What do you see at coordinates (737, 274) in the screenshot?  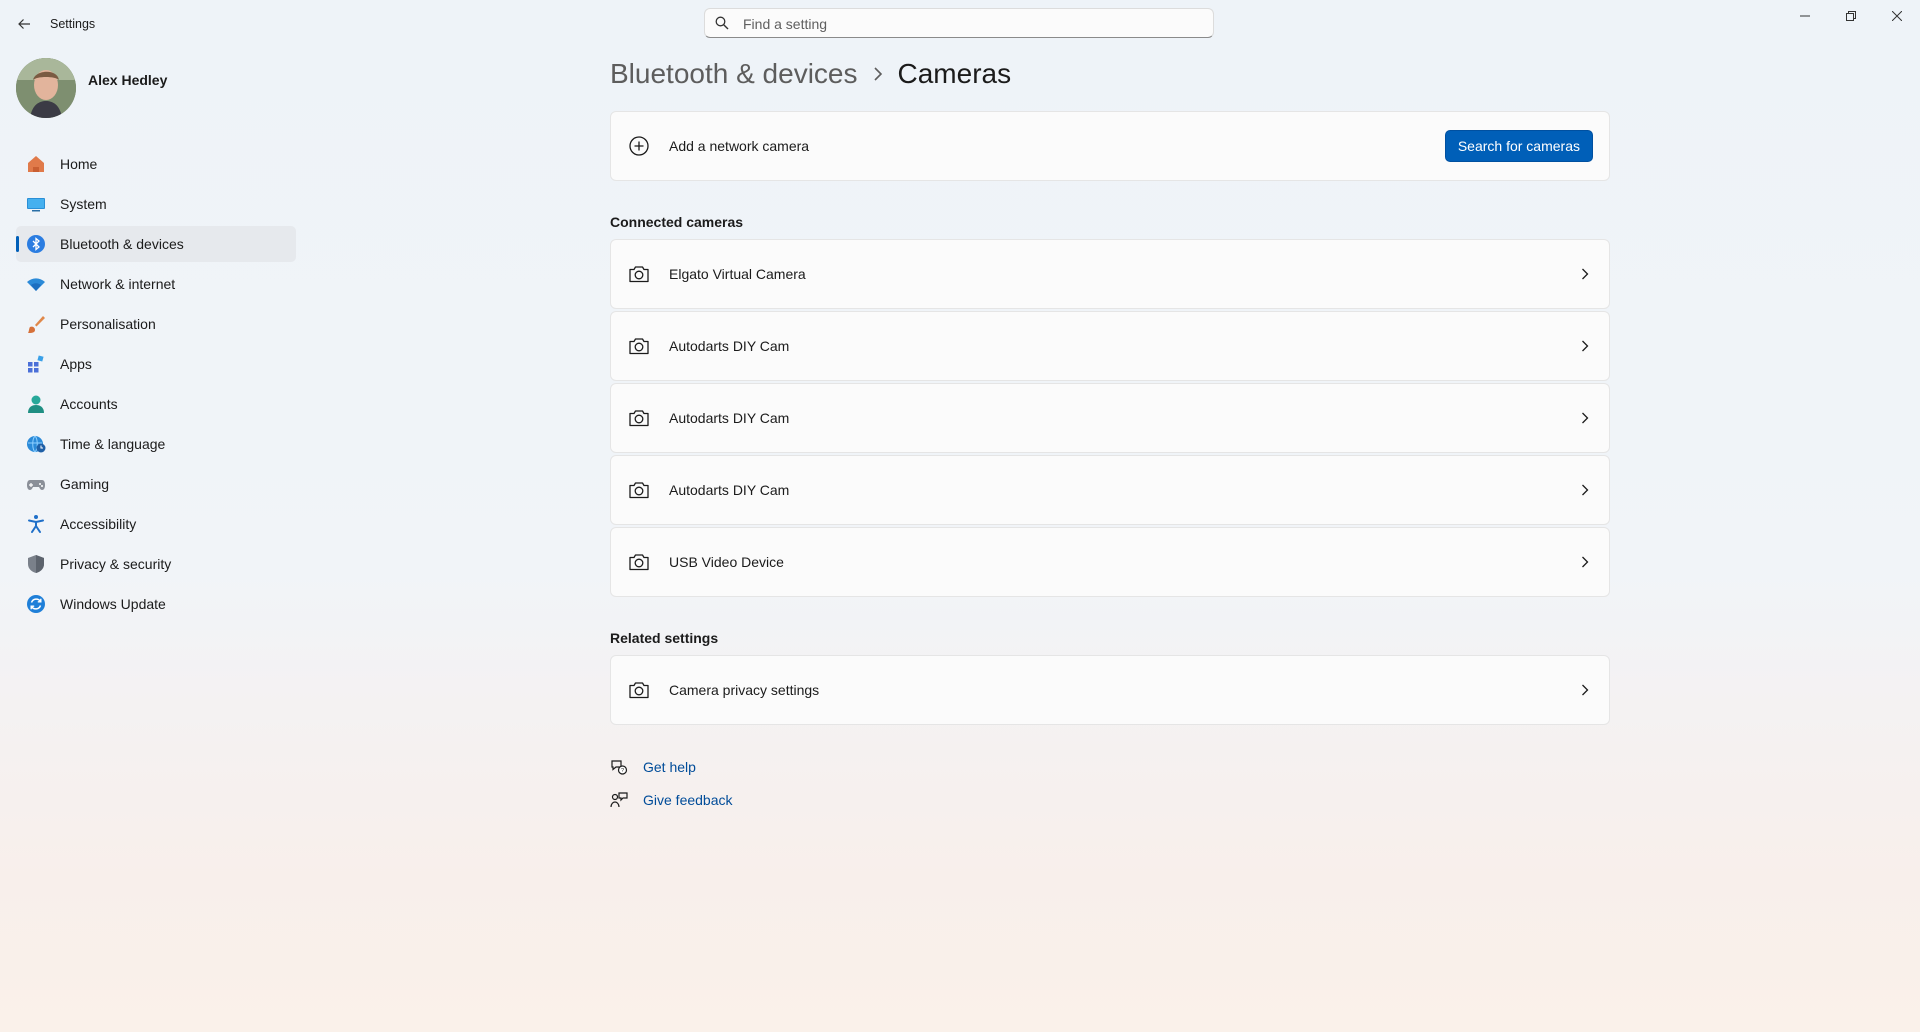 I see `camera-name: Elgato Virtual Camera` at bounding box center [737, 274].